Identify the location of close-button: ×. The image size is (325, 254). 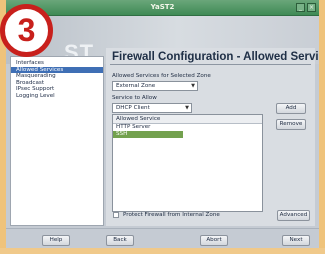
(311, 7).